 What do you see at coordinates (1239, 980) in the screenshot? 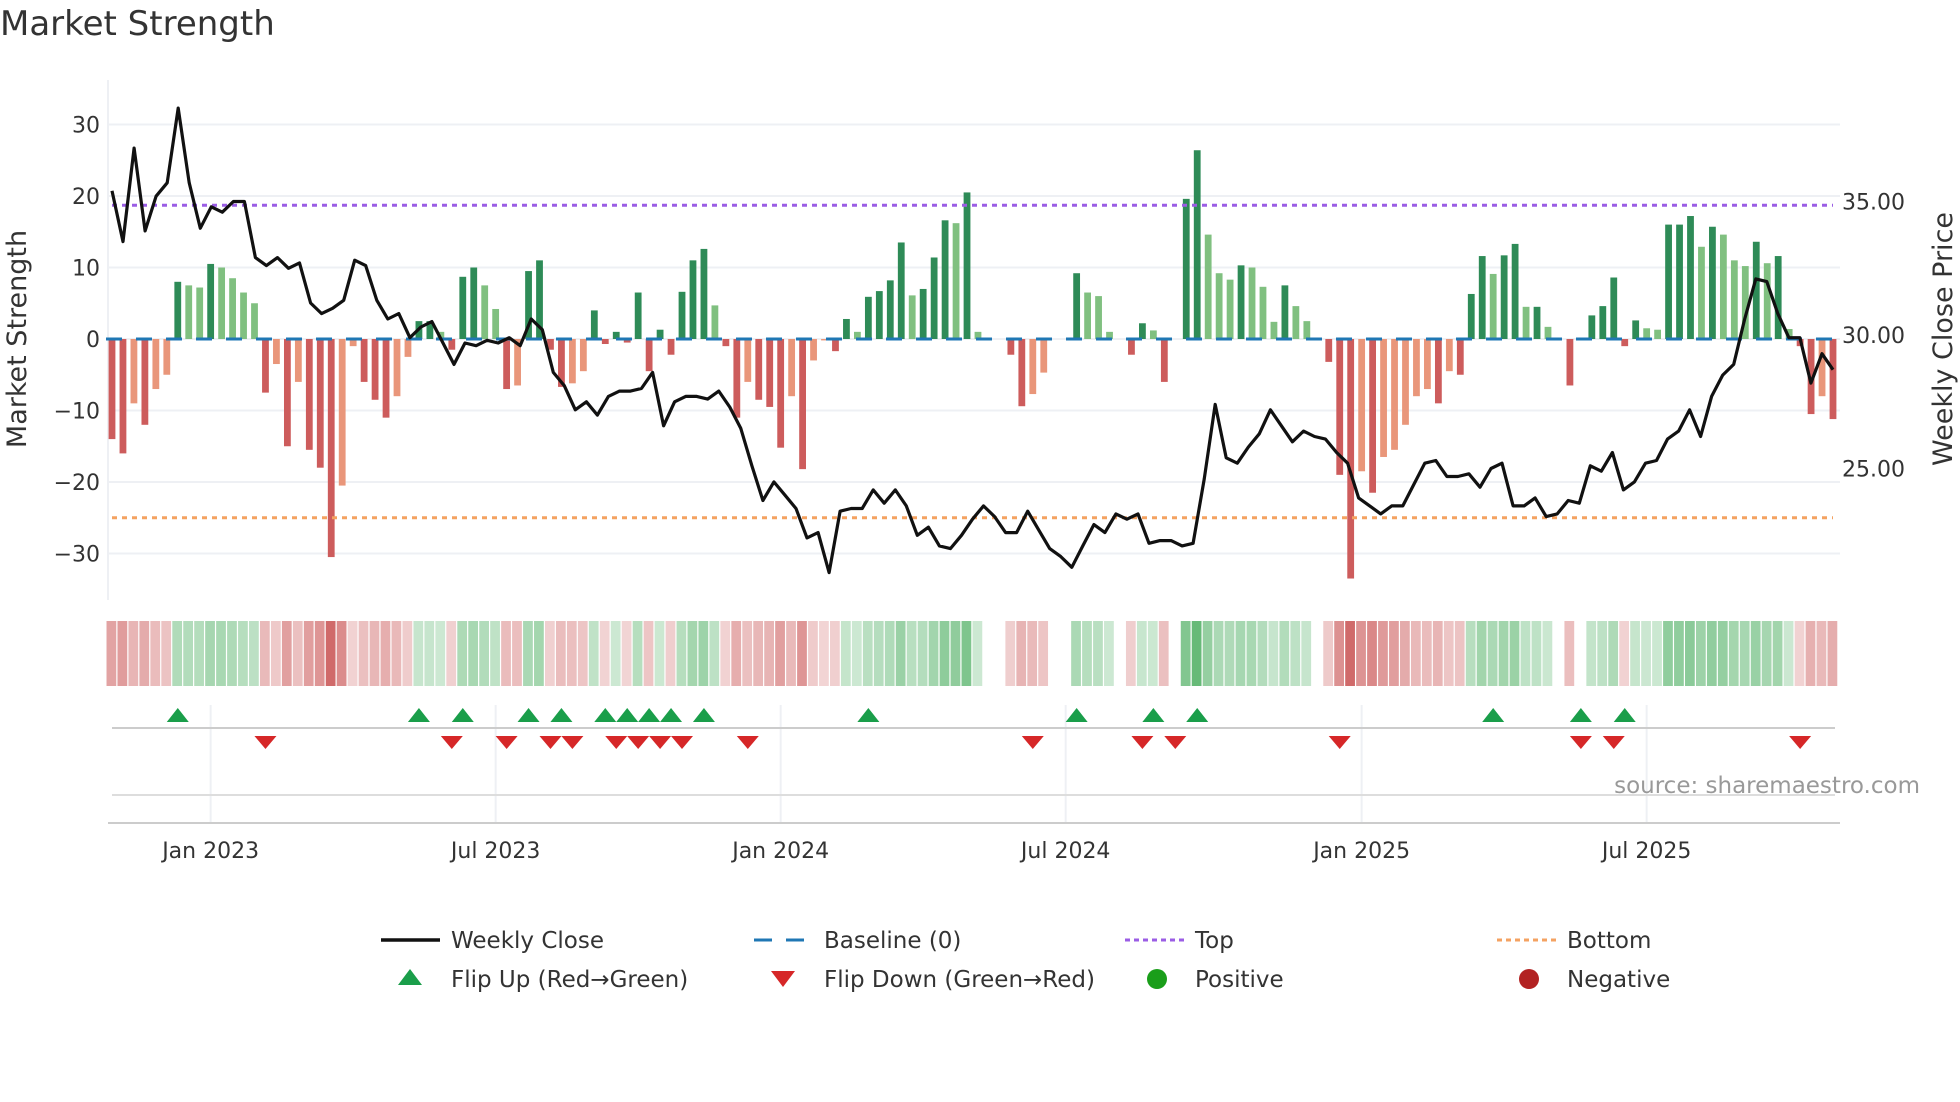
I see `legend-label: Positive` at bounding box center [1239, 980].